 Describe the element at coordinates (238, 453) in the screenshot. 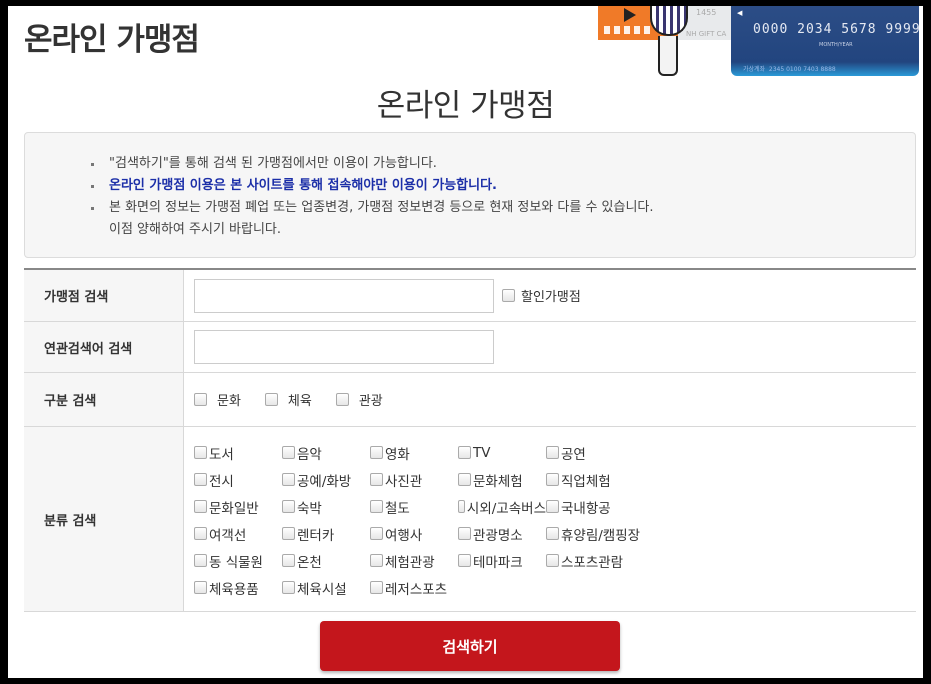

I see `option-checkbox: 도서` at that location.